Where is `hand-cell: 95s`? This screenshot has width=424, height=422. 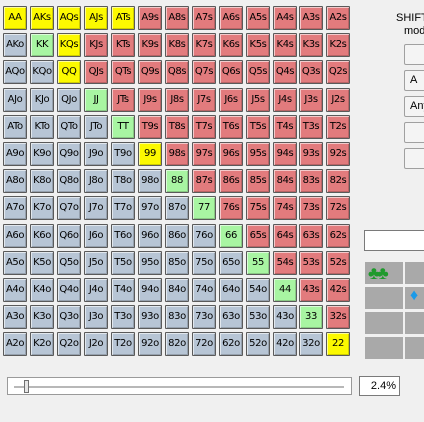 hand-cell: 95s is located at coordinates (258, 154).